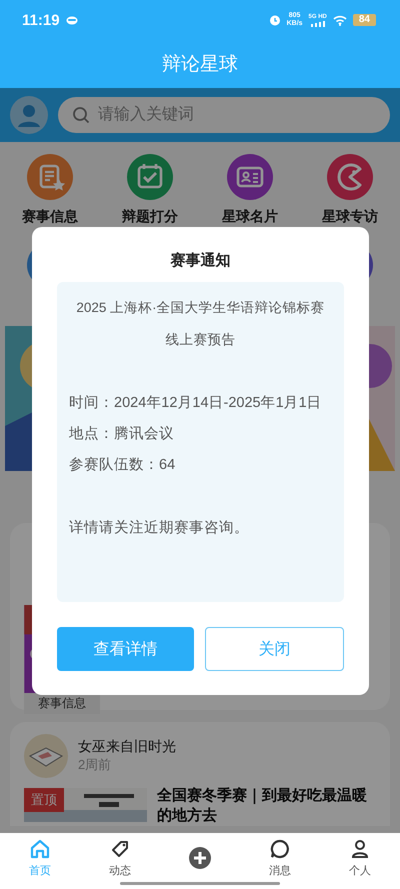 This screenshot has height=889, width=400. Describe the element at coordinates (122, 434) in the screenshot. I see `notice-detail: 地点：腾讯会议` at that location.